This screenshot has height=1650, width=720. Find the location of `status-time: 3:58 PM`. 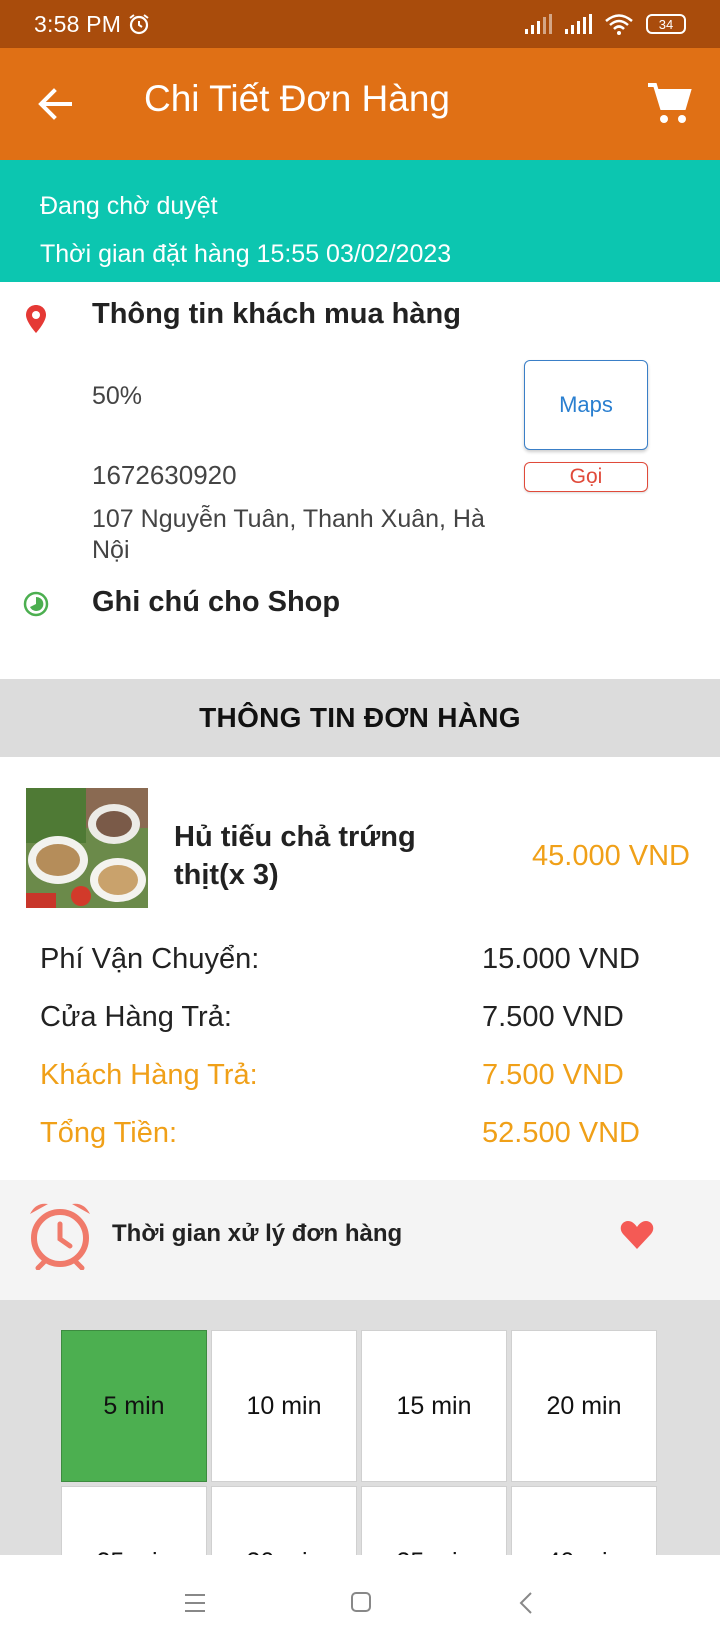

status-time: 3:58 PM is located at coordinates (78, 23).